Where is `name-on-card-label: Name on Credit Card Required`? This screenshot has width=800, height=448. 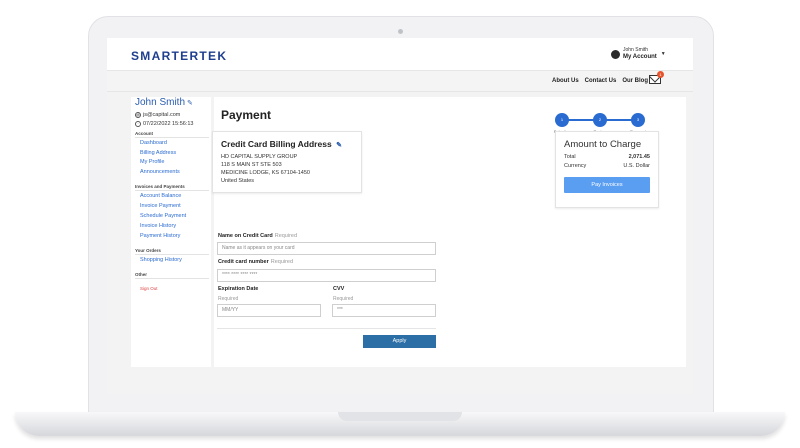
name-on-card-label: Name on Credit Card Required is located at coordinates (257, 236).